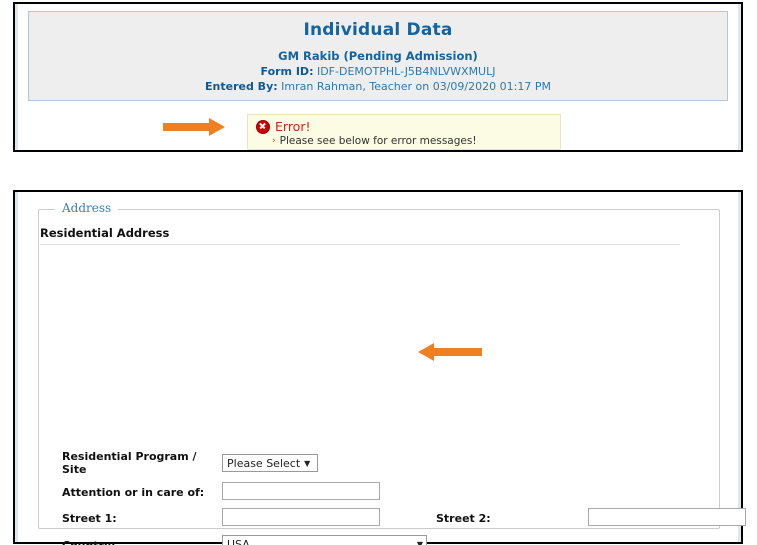 The width and height of the screenshot is (757, 545). I want to click on annotation-arrow-to-error, so click(195, 127).